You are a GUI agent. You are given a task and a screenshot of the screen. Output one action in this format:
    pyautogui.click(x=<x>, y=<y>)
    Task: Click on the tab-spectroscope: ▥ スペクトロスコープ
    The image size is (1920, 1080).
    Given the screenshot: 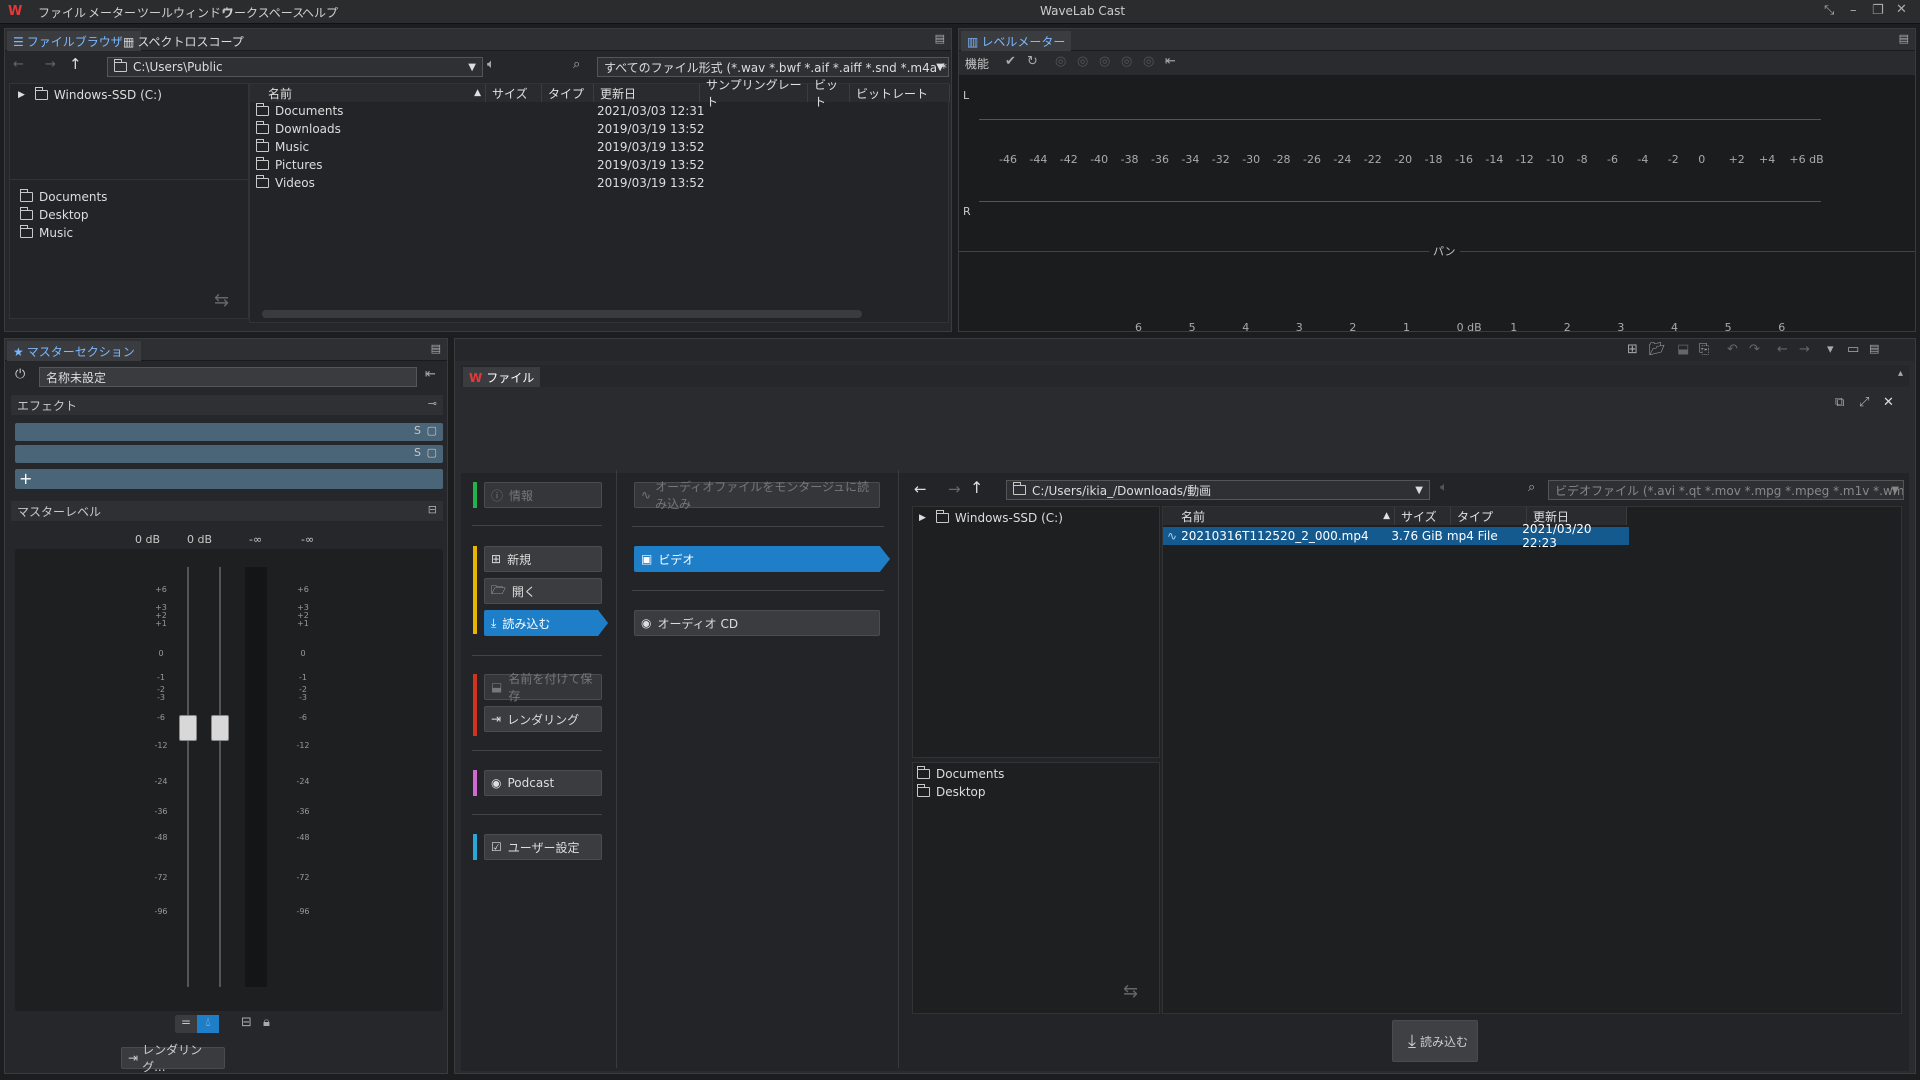 What is the action you would take?
    pyautogui.click(x=183, y=41)
    